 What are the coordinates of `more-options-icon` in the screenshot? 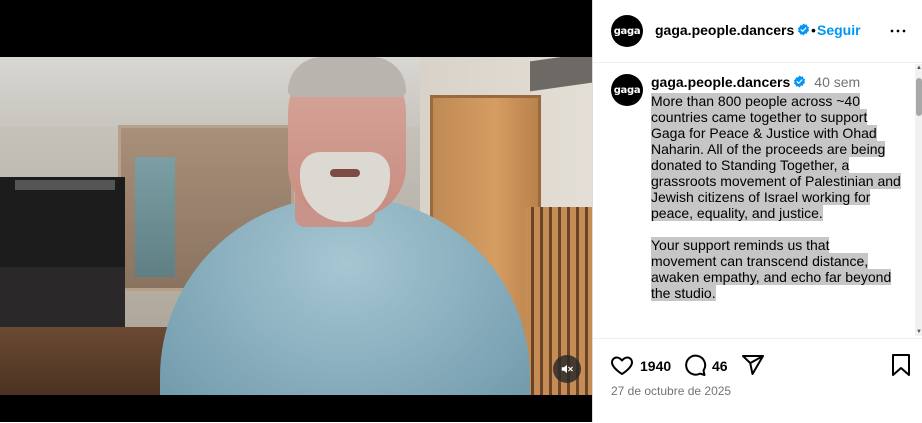 It's located at (898, 31).